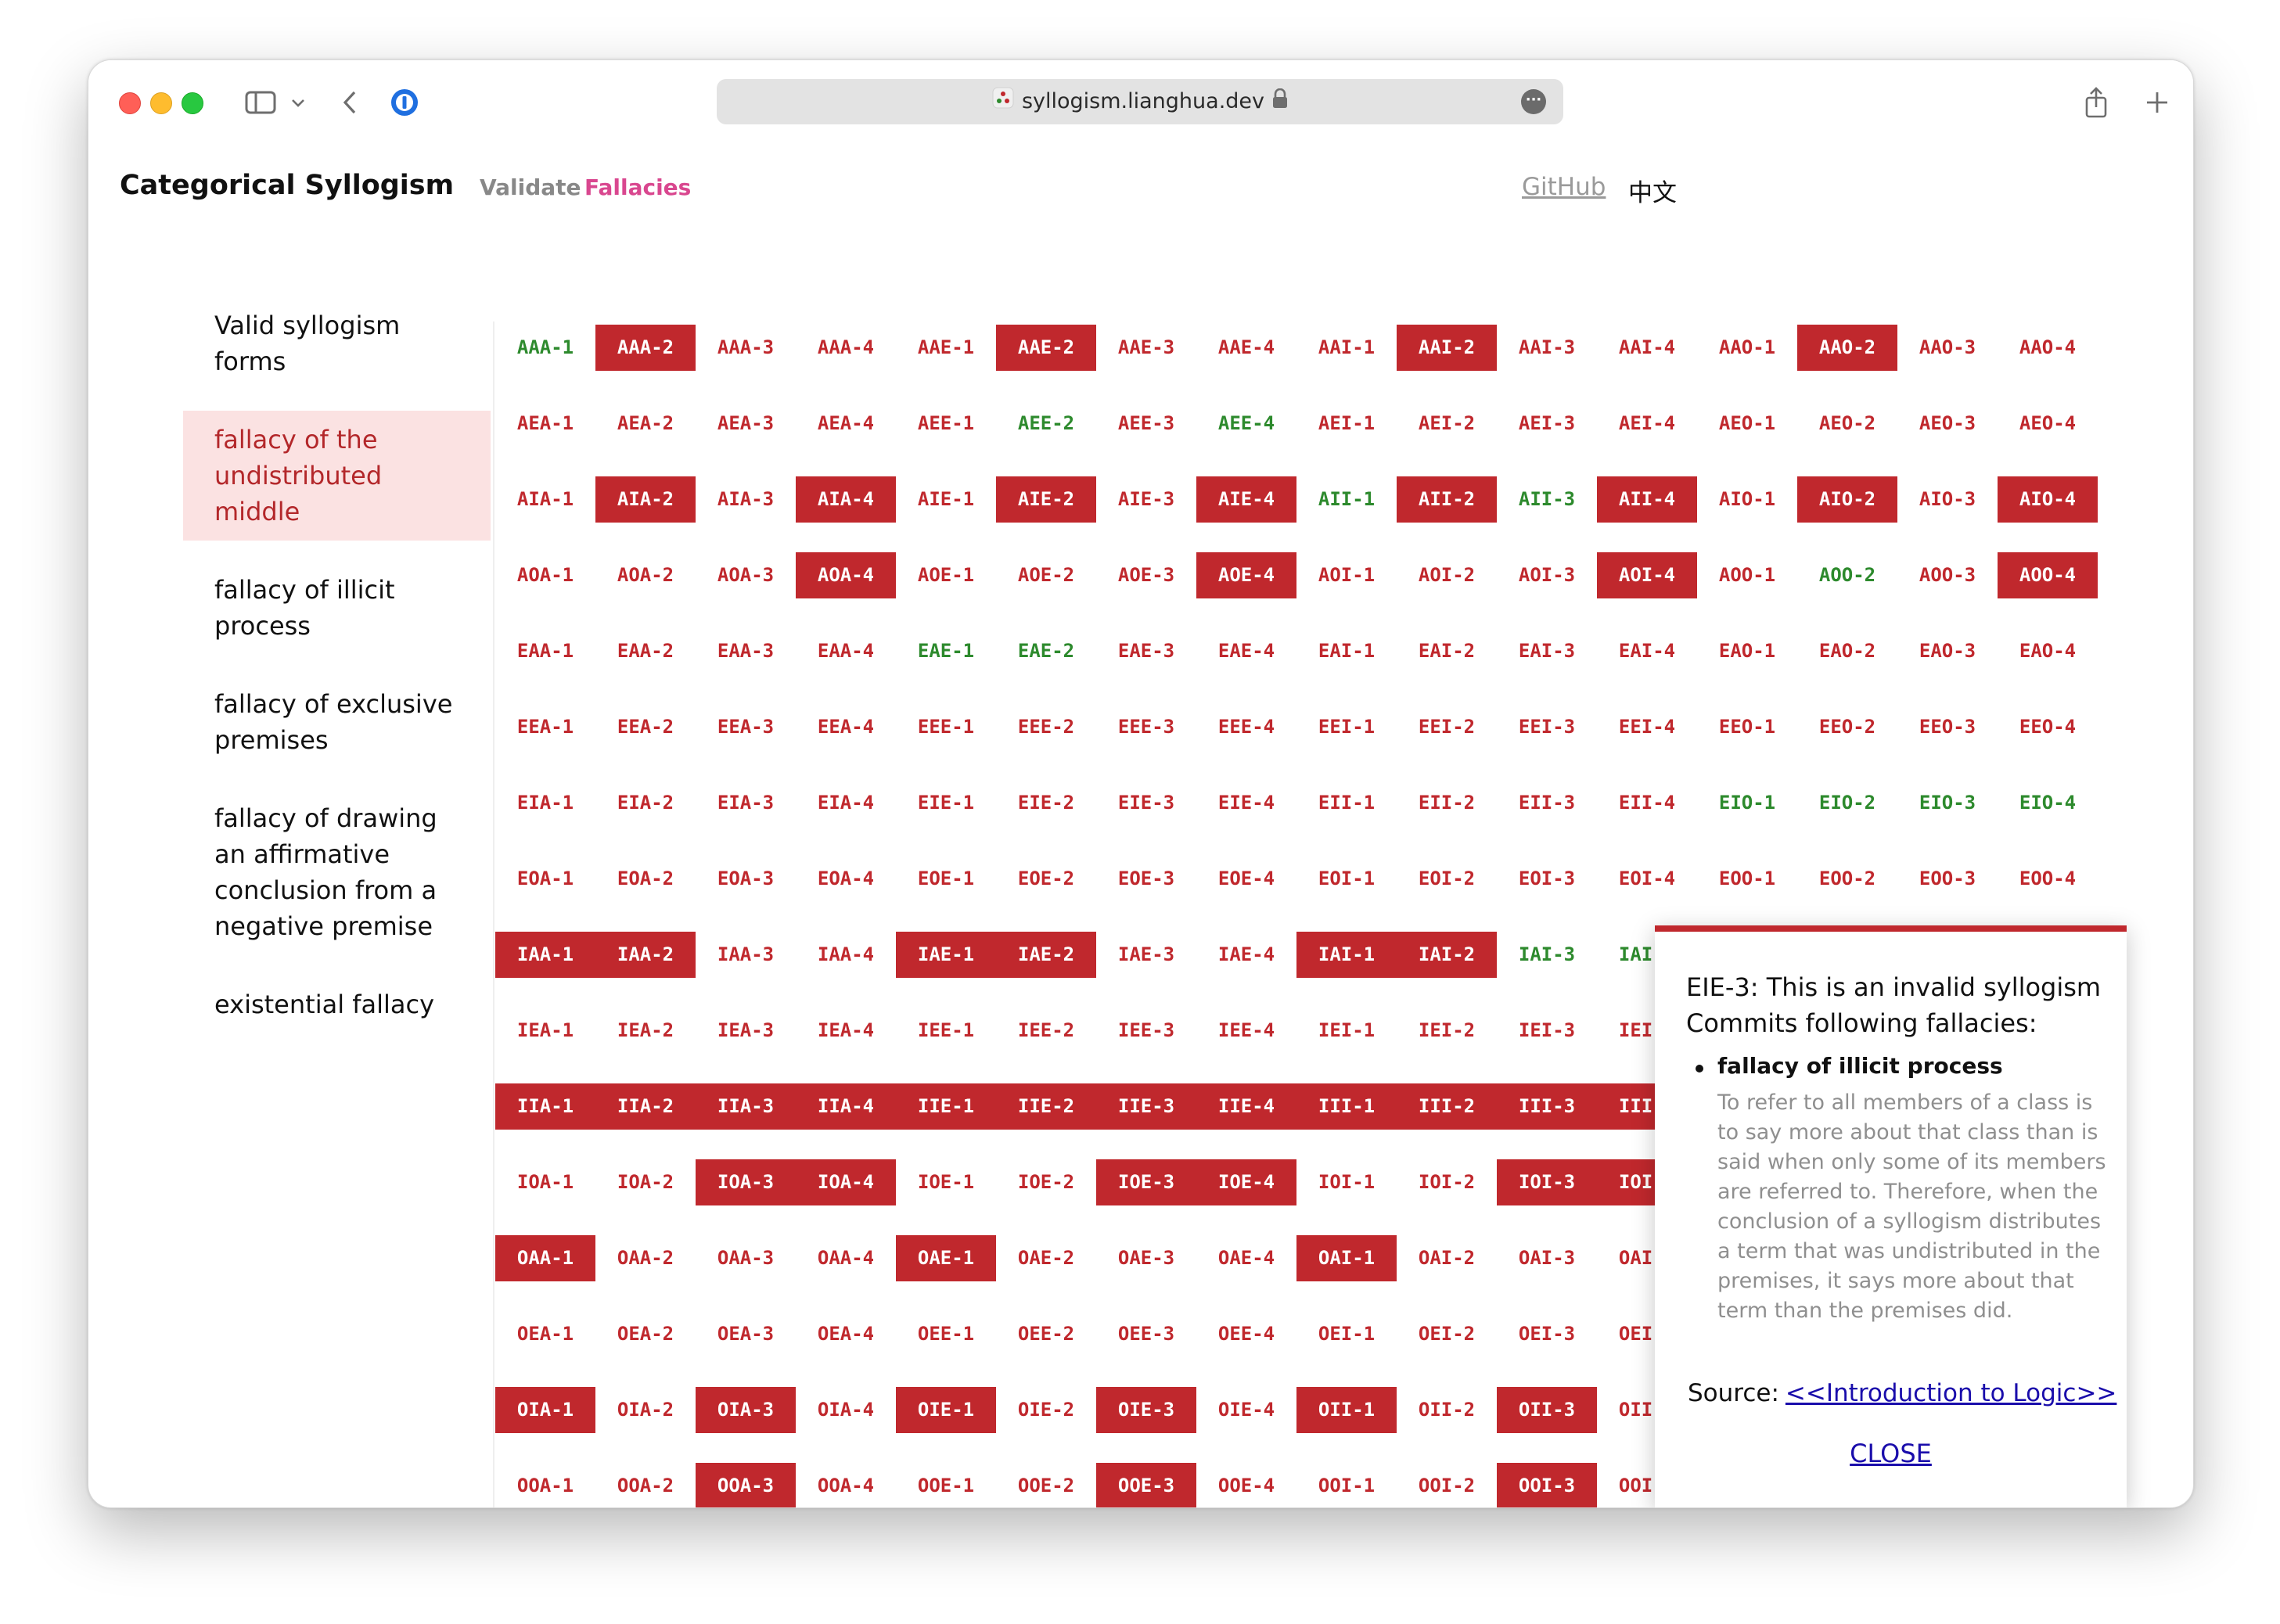 Image resolution: width=2280 pixels, height=1624 pixels. Describe the element at coordinates (946, 1273) in the screenshot. I see `syllogism-form-cell: OAE-1` at that location.